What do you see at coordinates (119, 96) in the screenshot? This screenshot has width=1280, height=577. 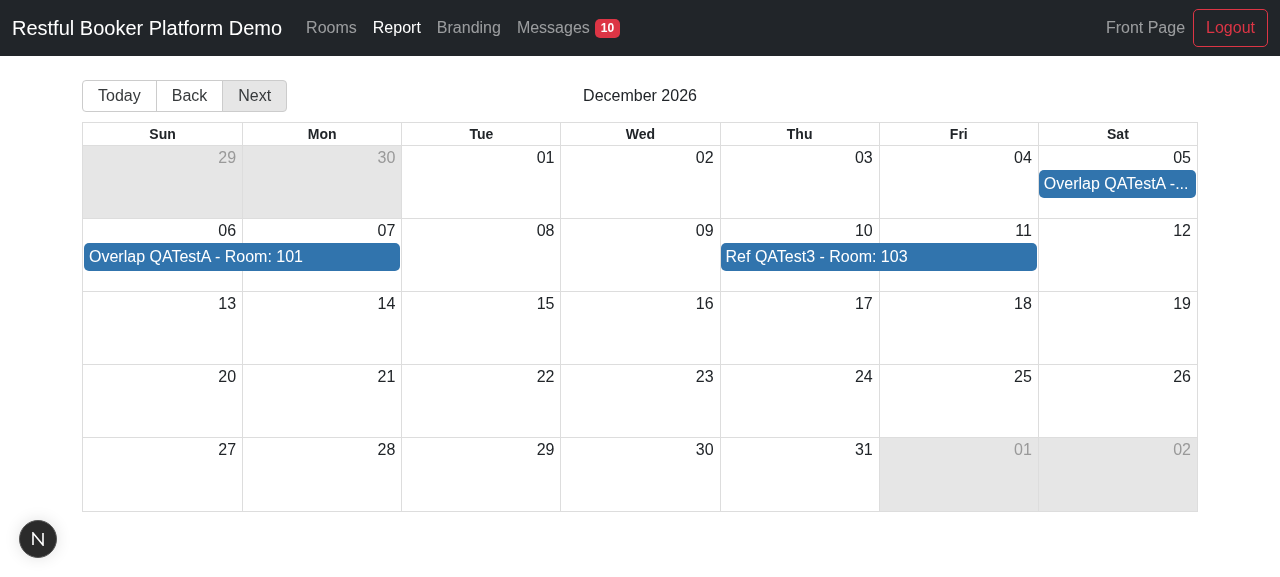 I see `toolbar-button: Today` at bounding box center [119, 96].